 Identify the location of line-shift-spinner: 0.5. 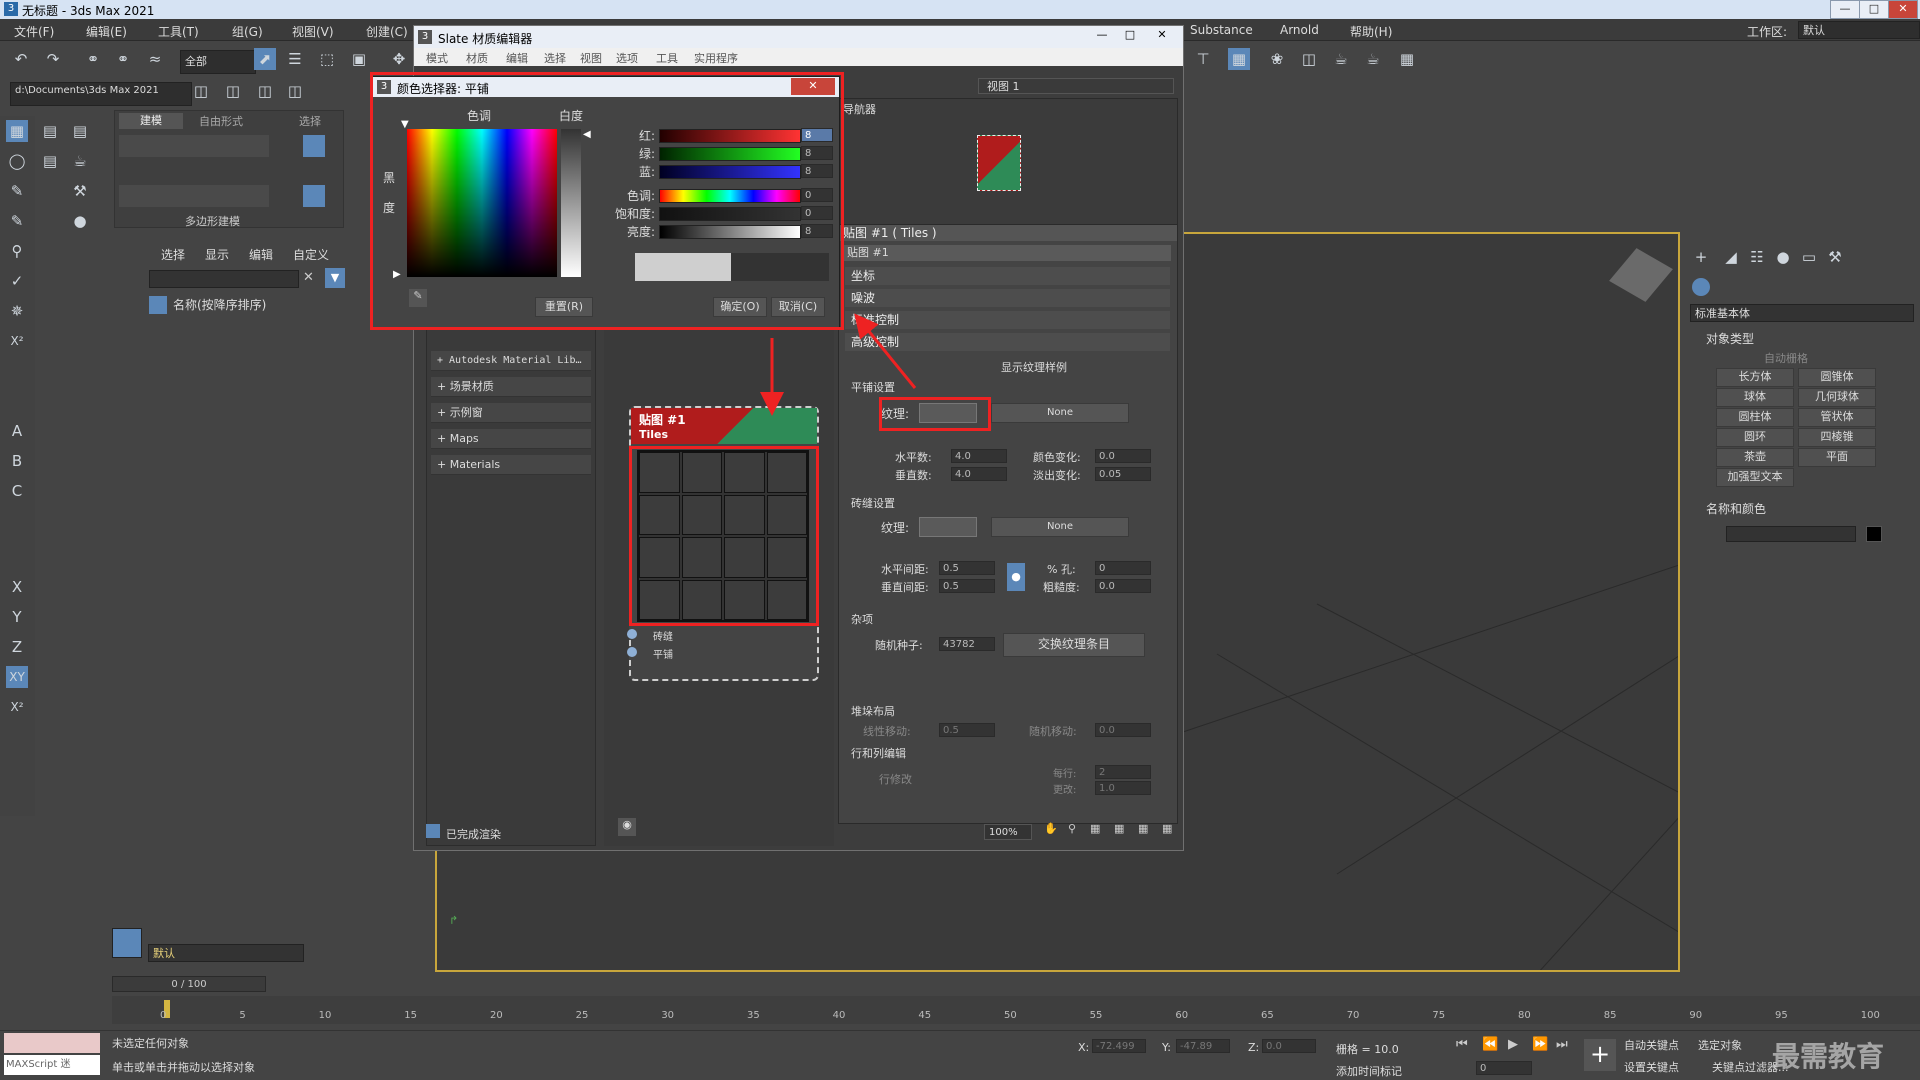
(967, 730).